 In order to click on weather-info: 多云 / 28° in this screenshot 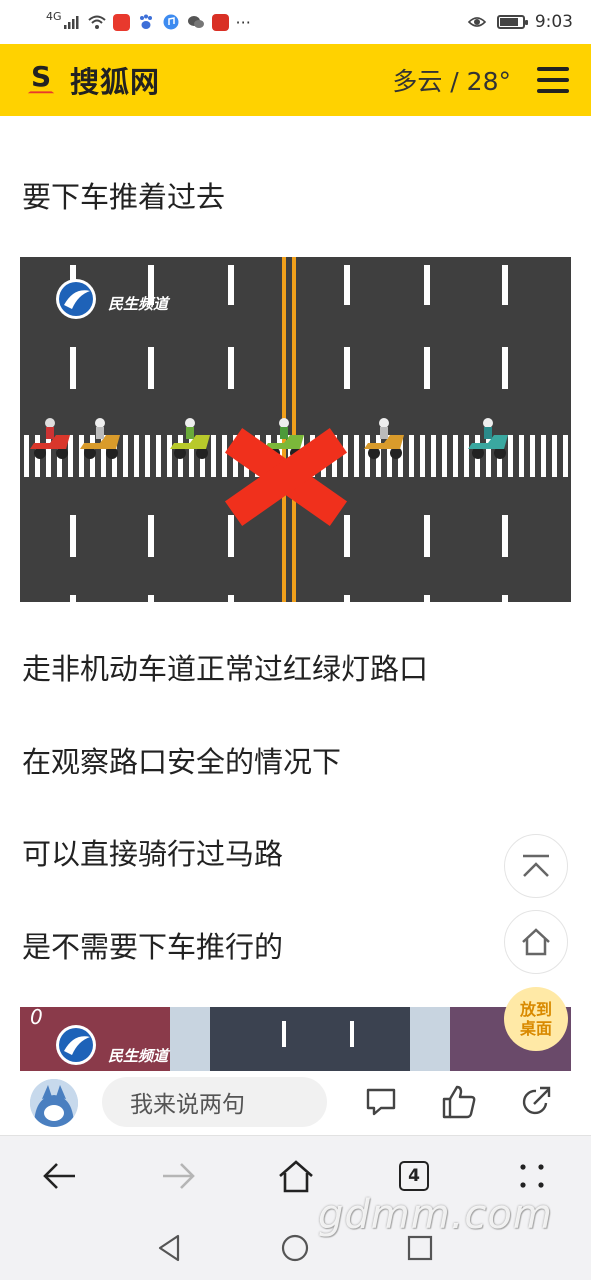, I will do `click(451, 80)`.